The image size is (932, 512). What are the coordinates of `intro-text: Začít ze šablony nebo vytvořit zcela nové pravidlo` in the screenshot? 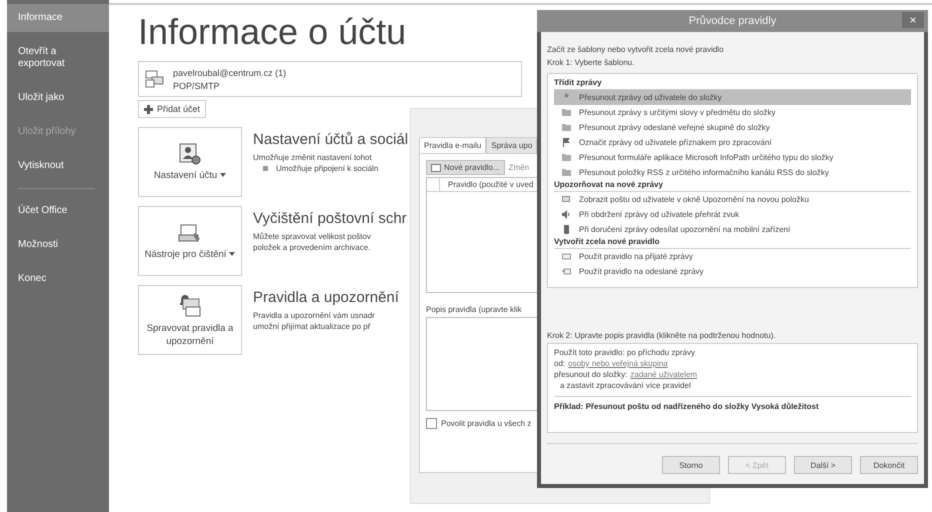 It's located at (636, 49).